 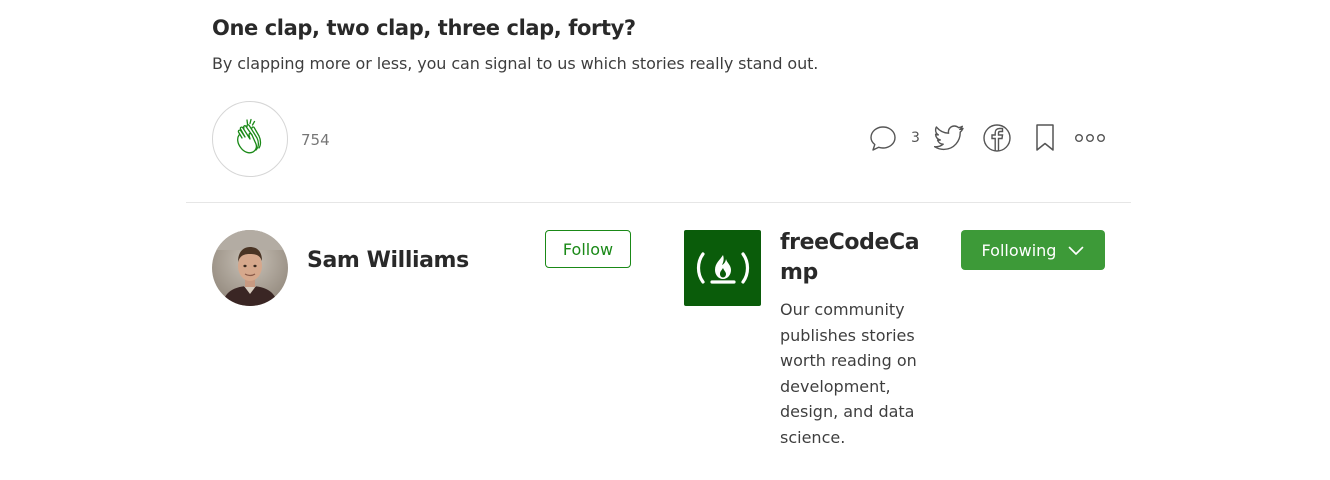 I want to click on clap-button, so click(x=250, y=139).